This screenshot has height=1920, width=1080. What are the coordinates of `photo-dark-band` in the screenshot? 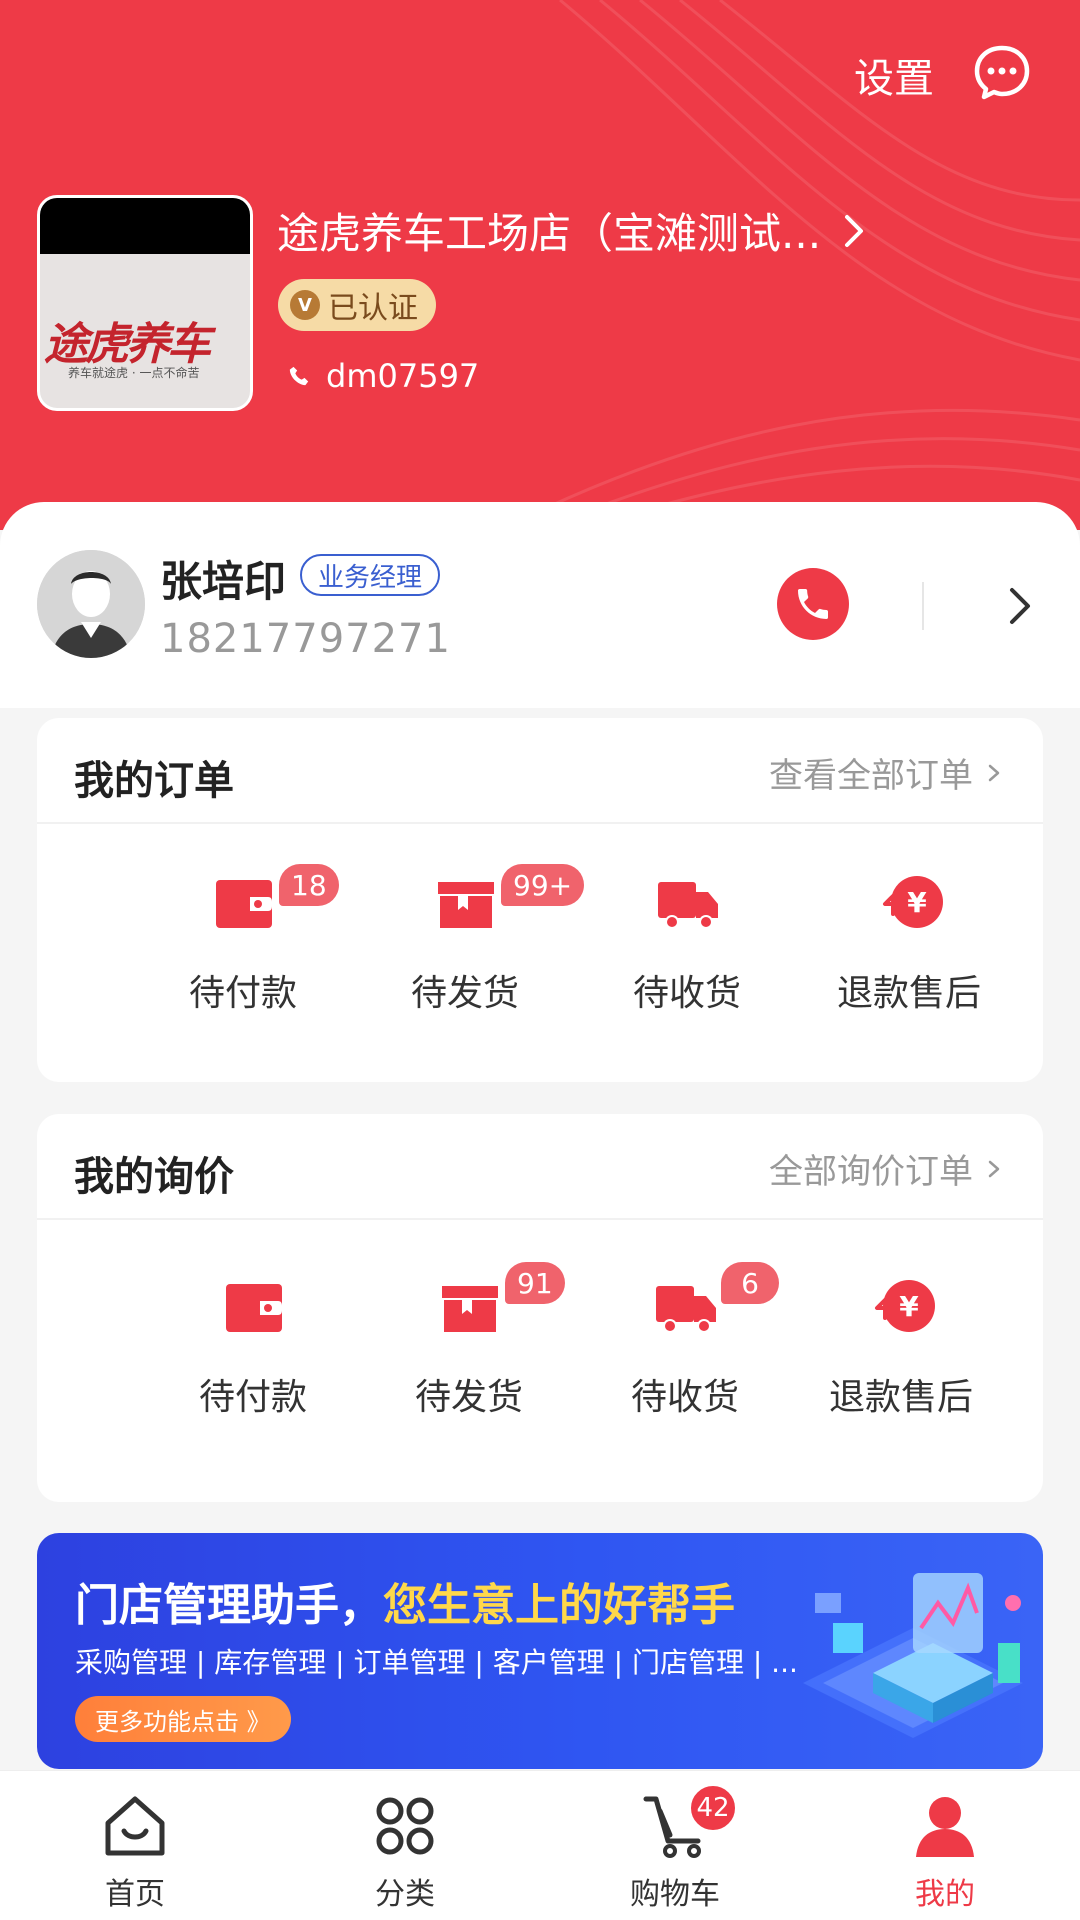 It's located at (145, 226).